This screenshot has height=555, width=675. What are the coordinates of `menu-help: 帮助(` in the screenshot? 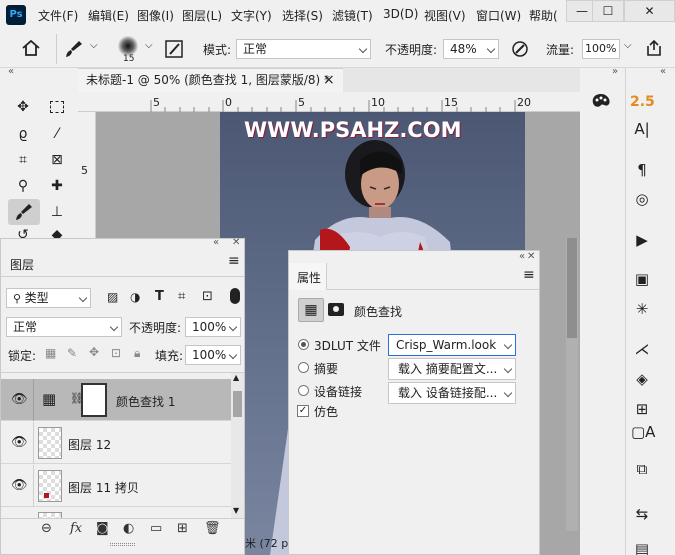 It's located at (543, 15).